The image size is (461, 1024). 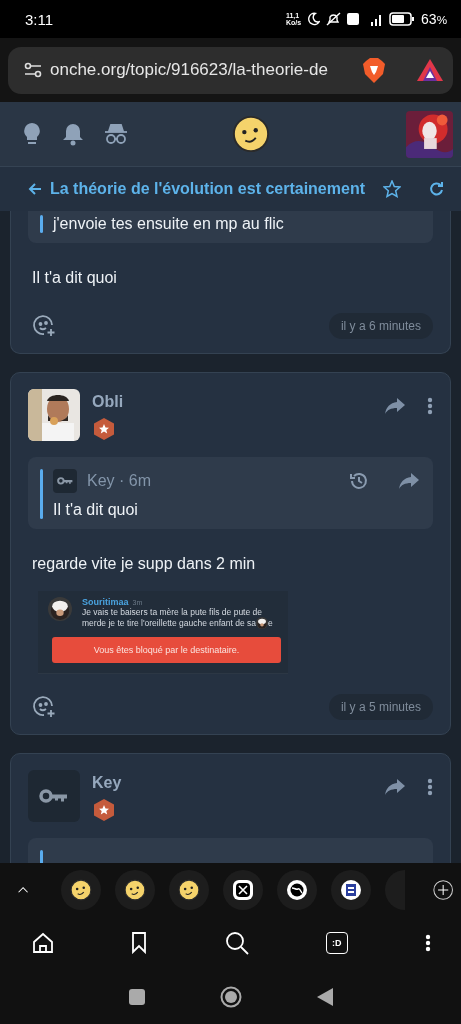 I want to click on quote-text: j'envoie tes ensuite en mp au flic, so click(x=169, y=224).